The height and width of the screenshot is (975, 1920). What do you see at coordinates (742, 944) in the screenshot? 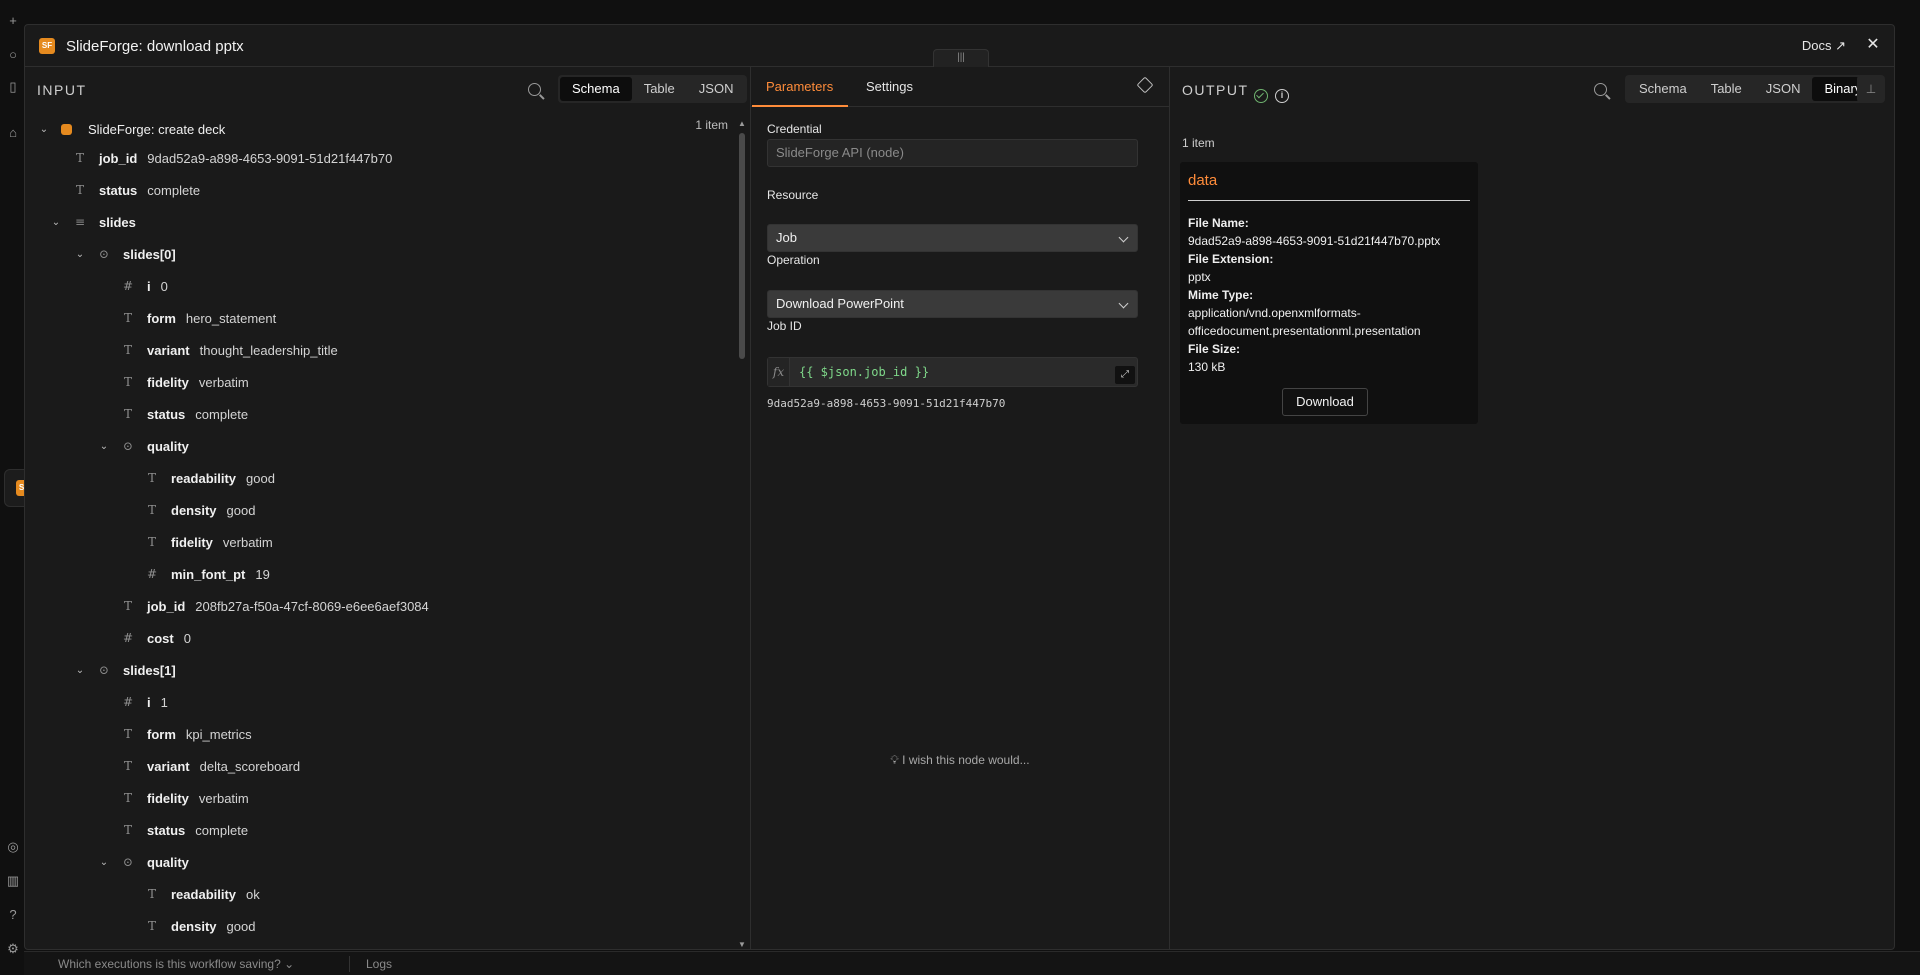
I see `scroll-down-icon: ▼` at bounding box center [742, 944].